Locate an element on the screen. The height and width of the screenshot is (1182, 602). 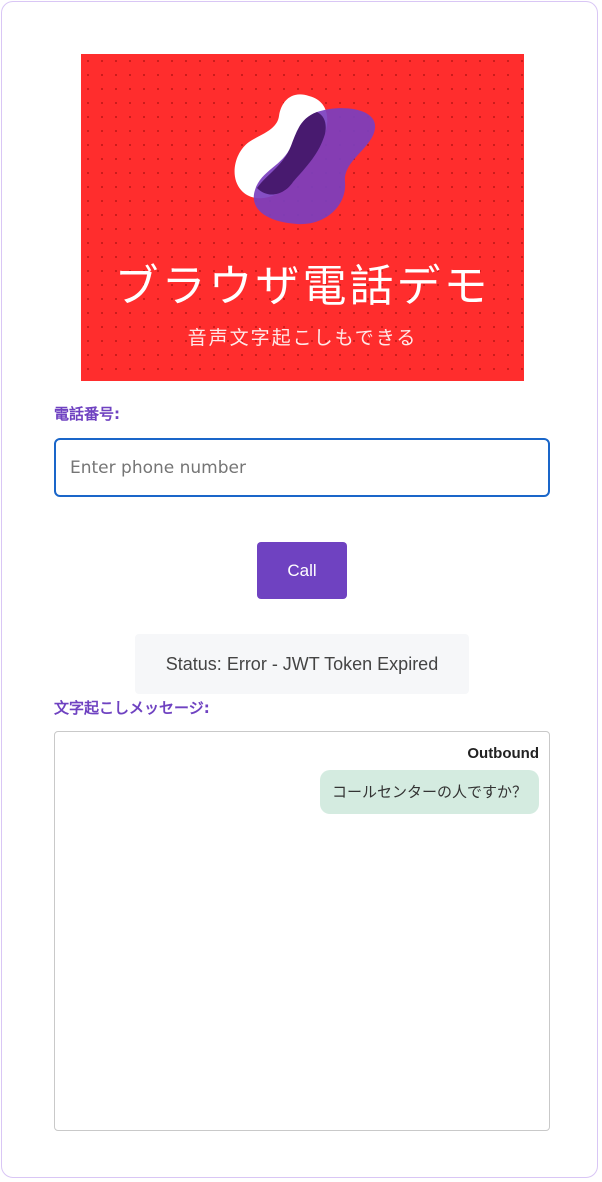
blob-logo-icon is located at coordinates (305, 159).